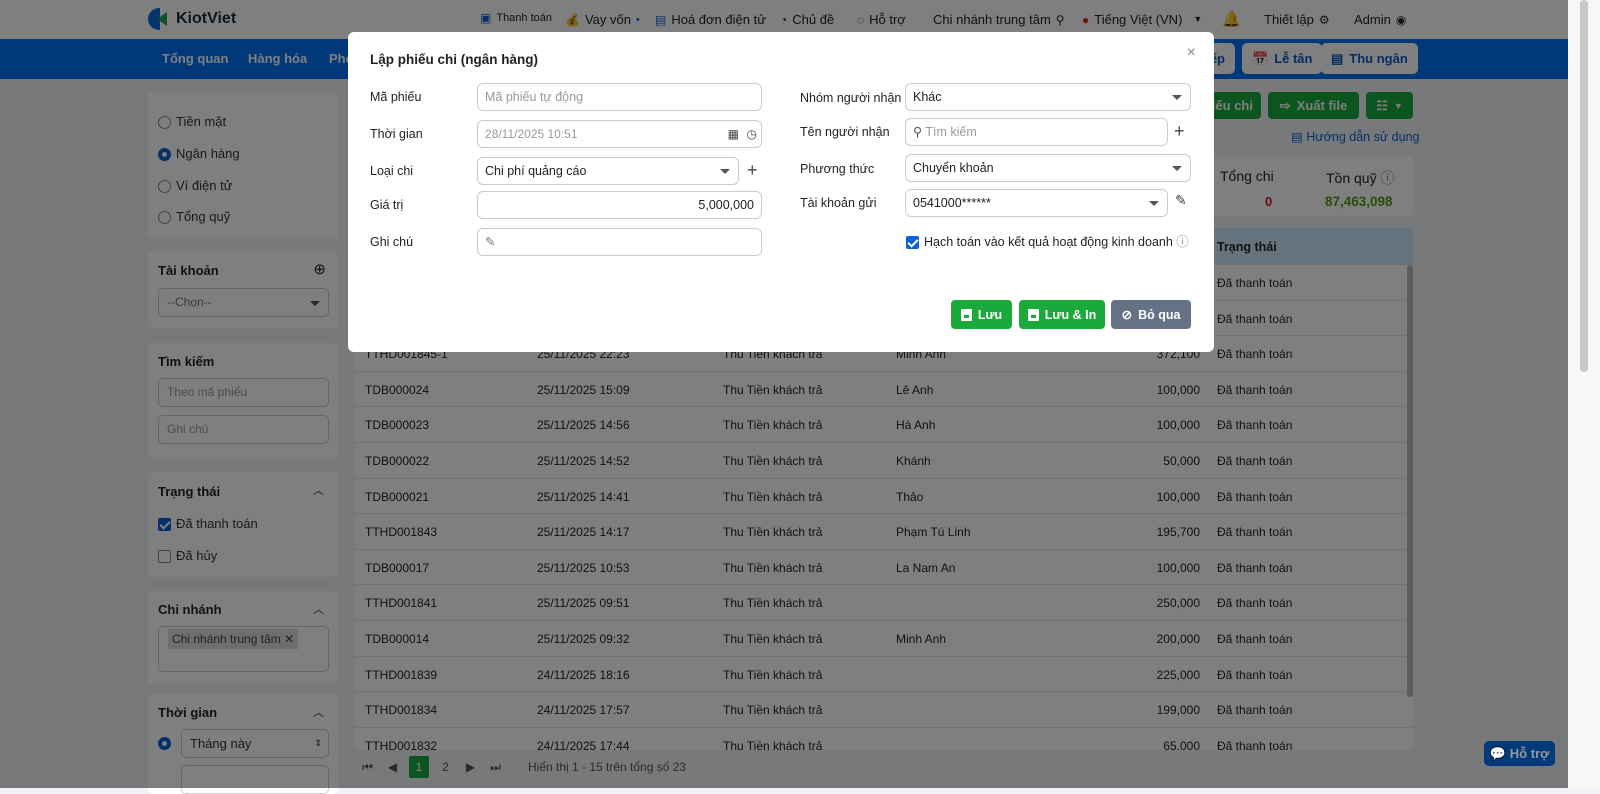 The width and height of the screenshot is (1600, 794). Describe the element at coordinates (845, 132) in the screenshot. I see `recipient-label: Tên người nhận` at that location.